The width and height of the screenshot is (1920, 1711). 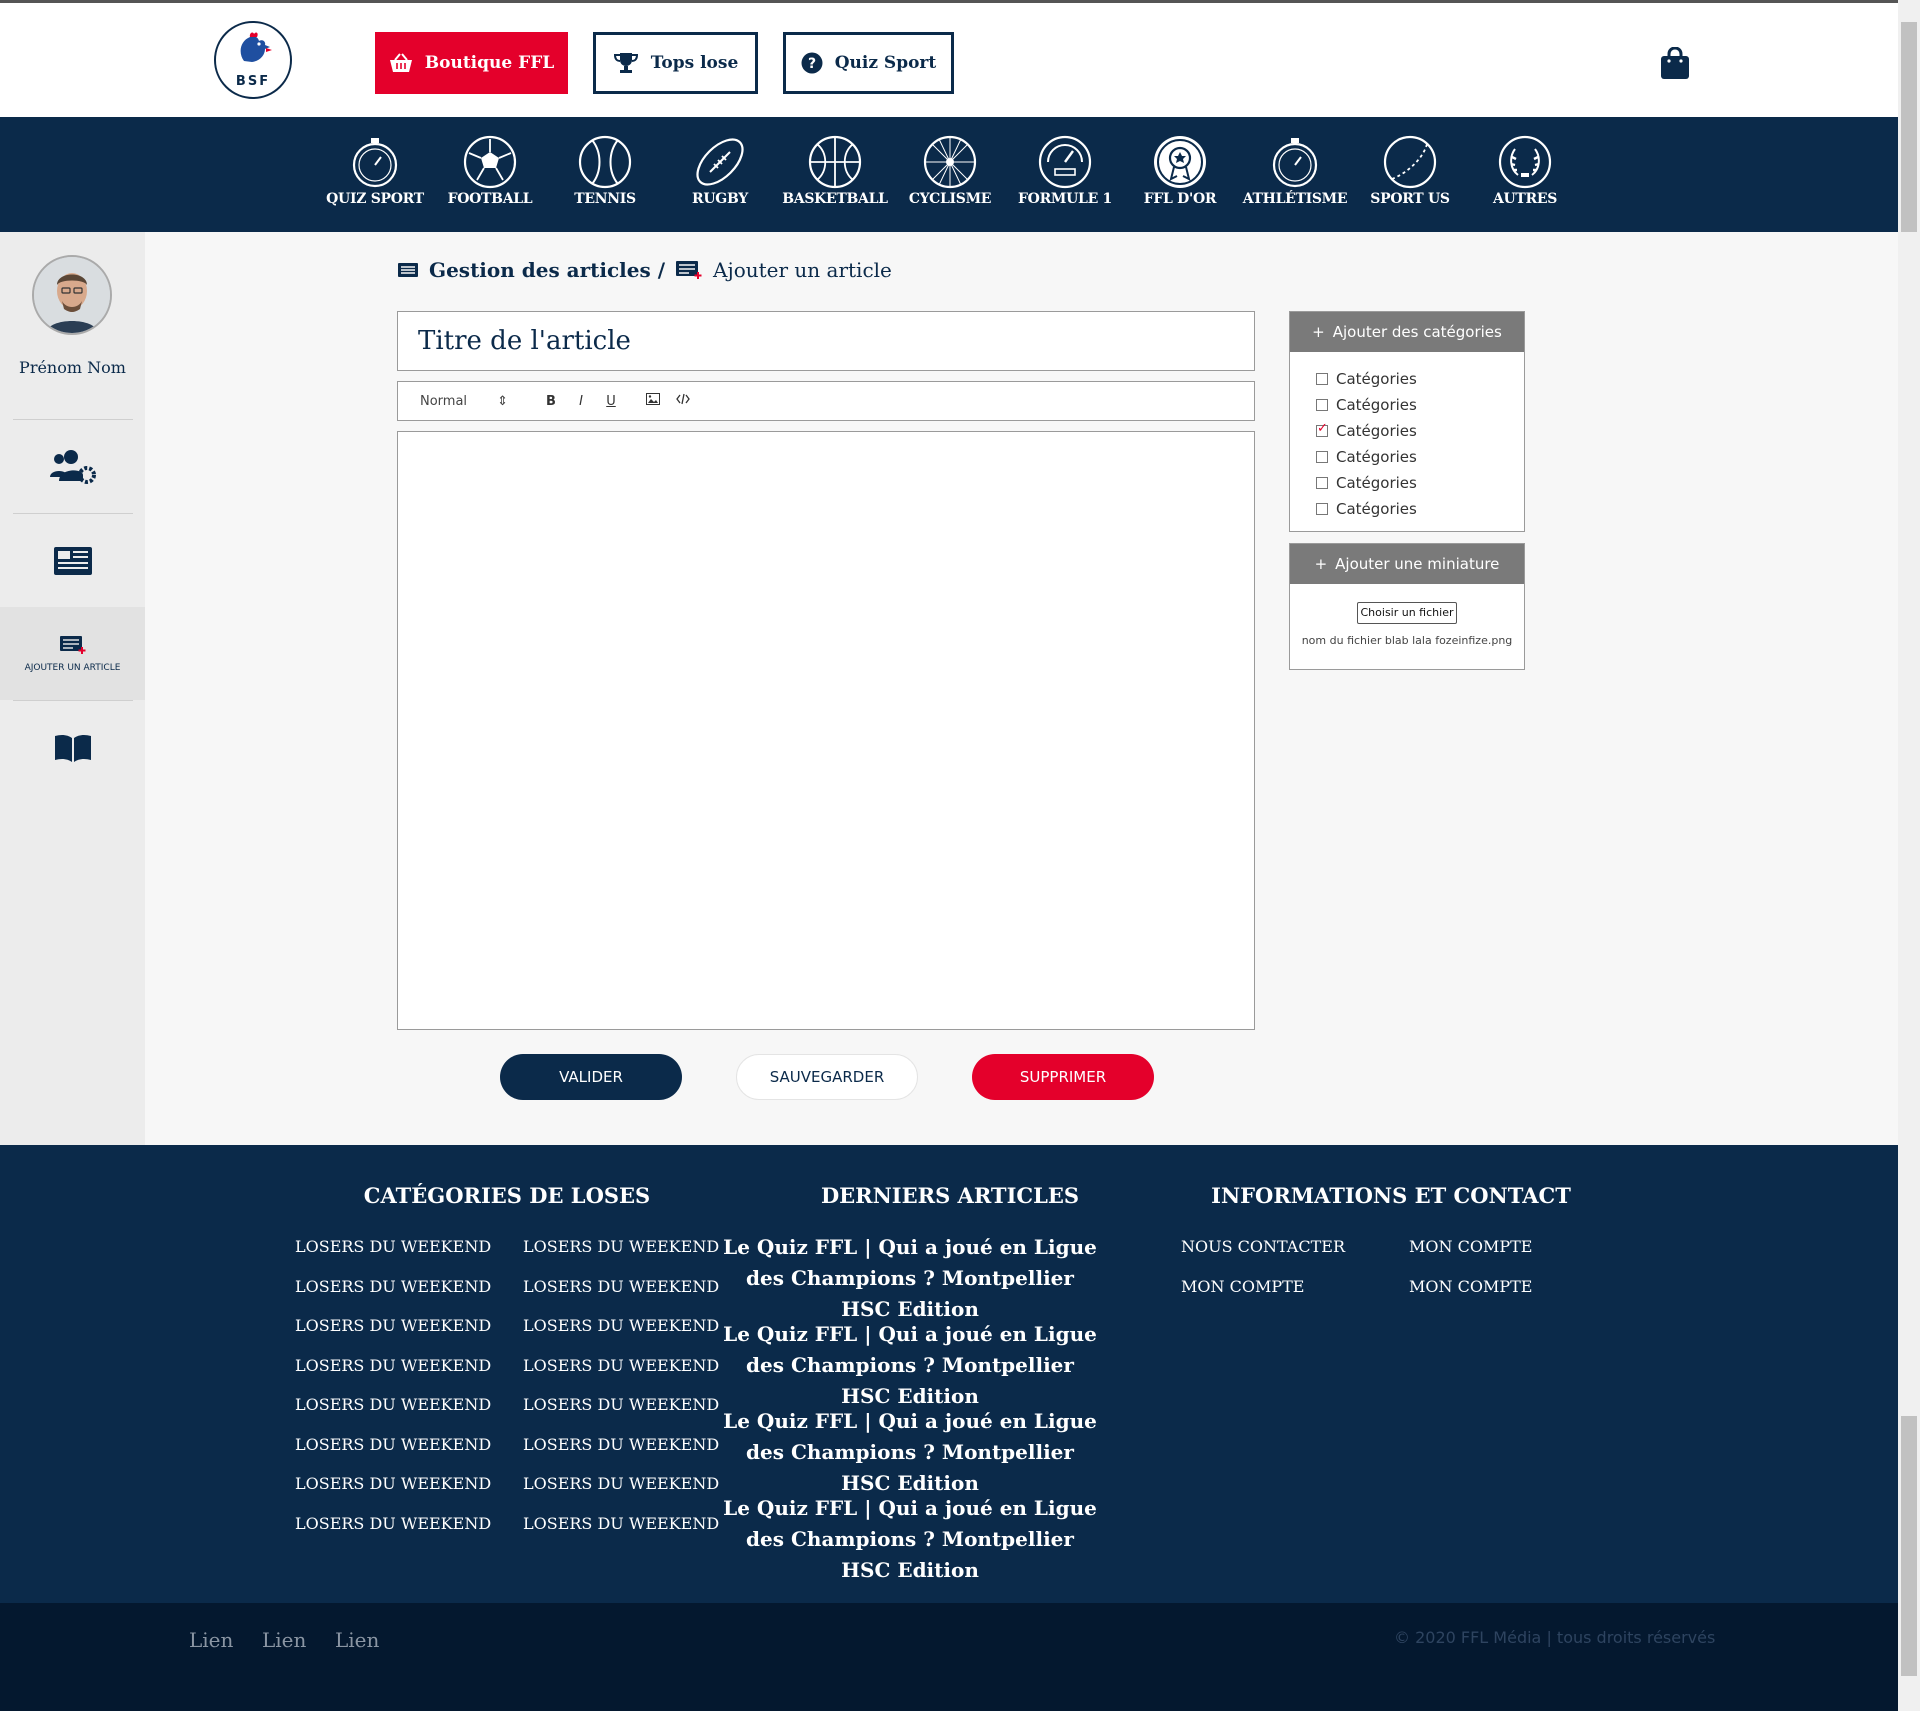 I want to click on sport-tennis: TENNIS, so click(x=605, y=171).